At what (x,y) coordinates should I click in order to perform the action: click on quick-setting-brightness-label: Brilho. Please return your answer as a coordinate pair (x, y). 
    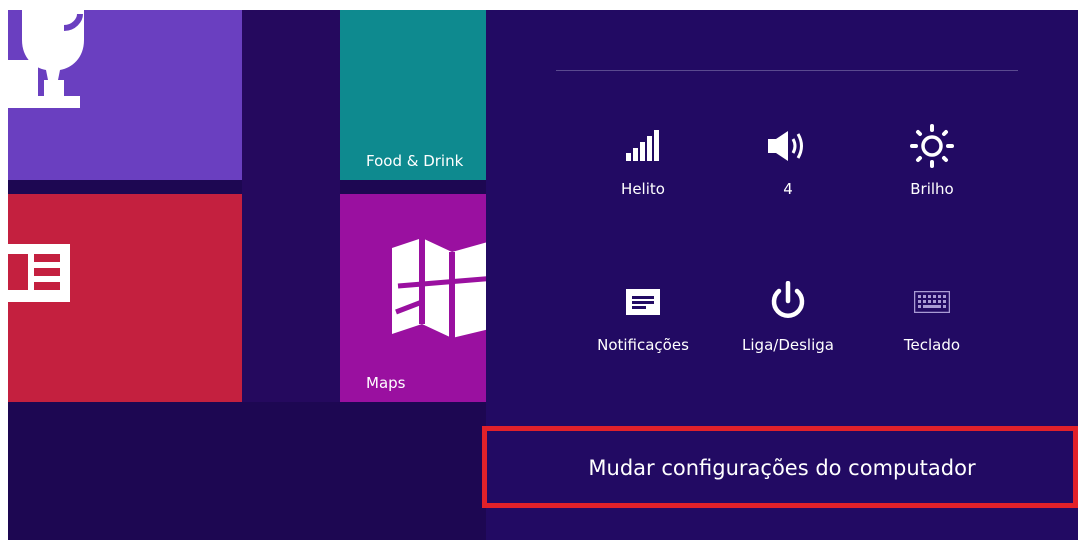
    Looking at the image, I should click on (932, 189).